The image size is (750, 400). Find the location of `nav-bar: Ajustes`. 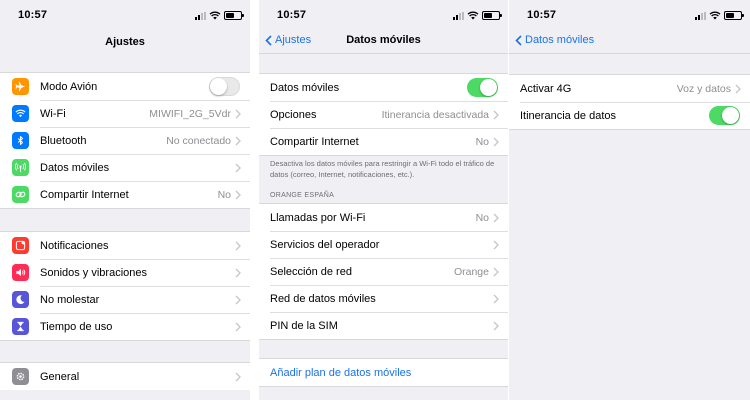

nav-bar: Ajustes is located at coordinates (125, 41).